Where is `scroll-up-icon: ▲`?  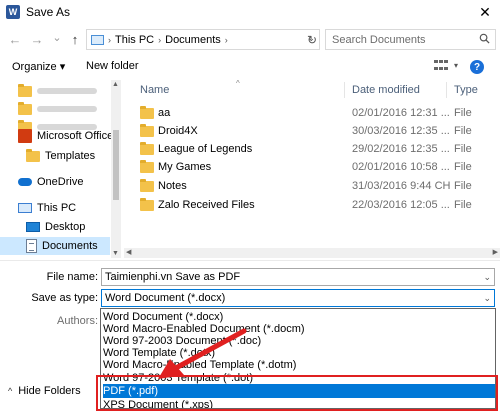
scroll-up-icon: ▲ is located at coordinates (115, 84).